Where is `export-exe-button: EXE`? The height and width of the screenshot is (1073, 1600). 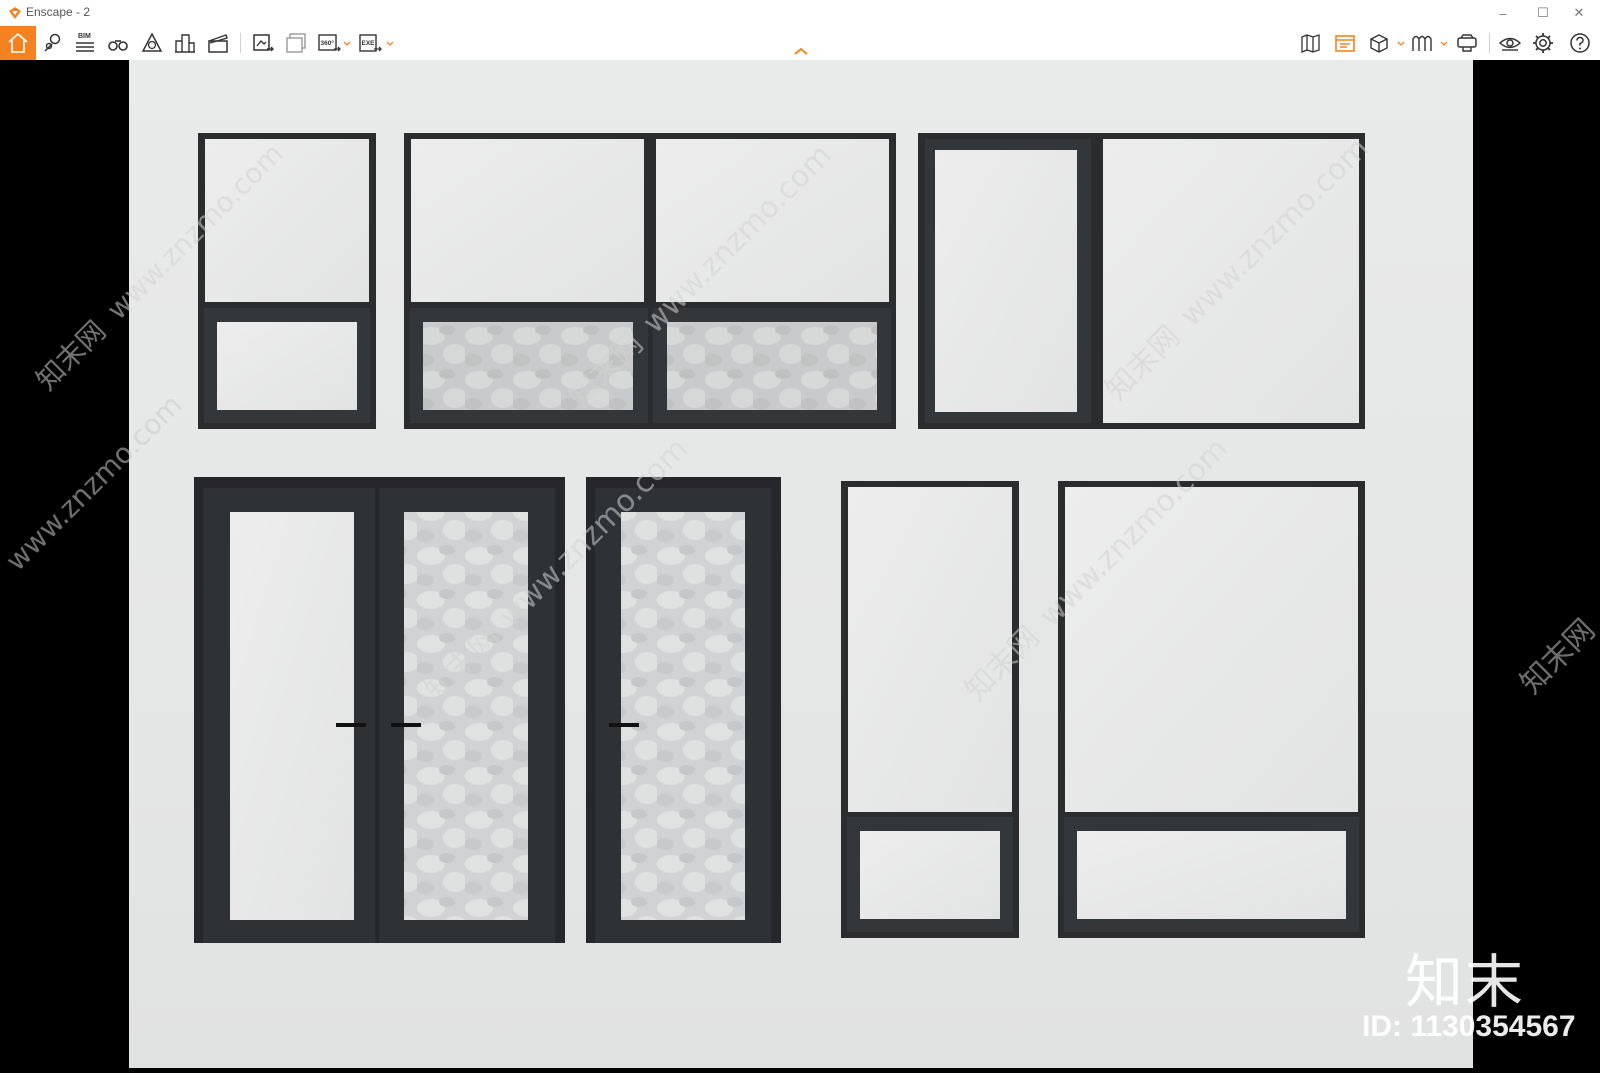 export-exe-button: EXE is located at coordinates (370, 43).